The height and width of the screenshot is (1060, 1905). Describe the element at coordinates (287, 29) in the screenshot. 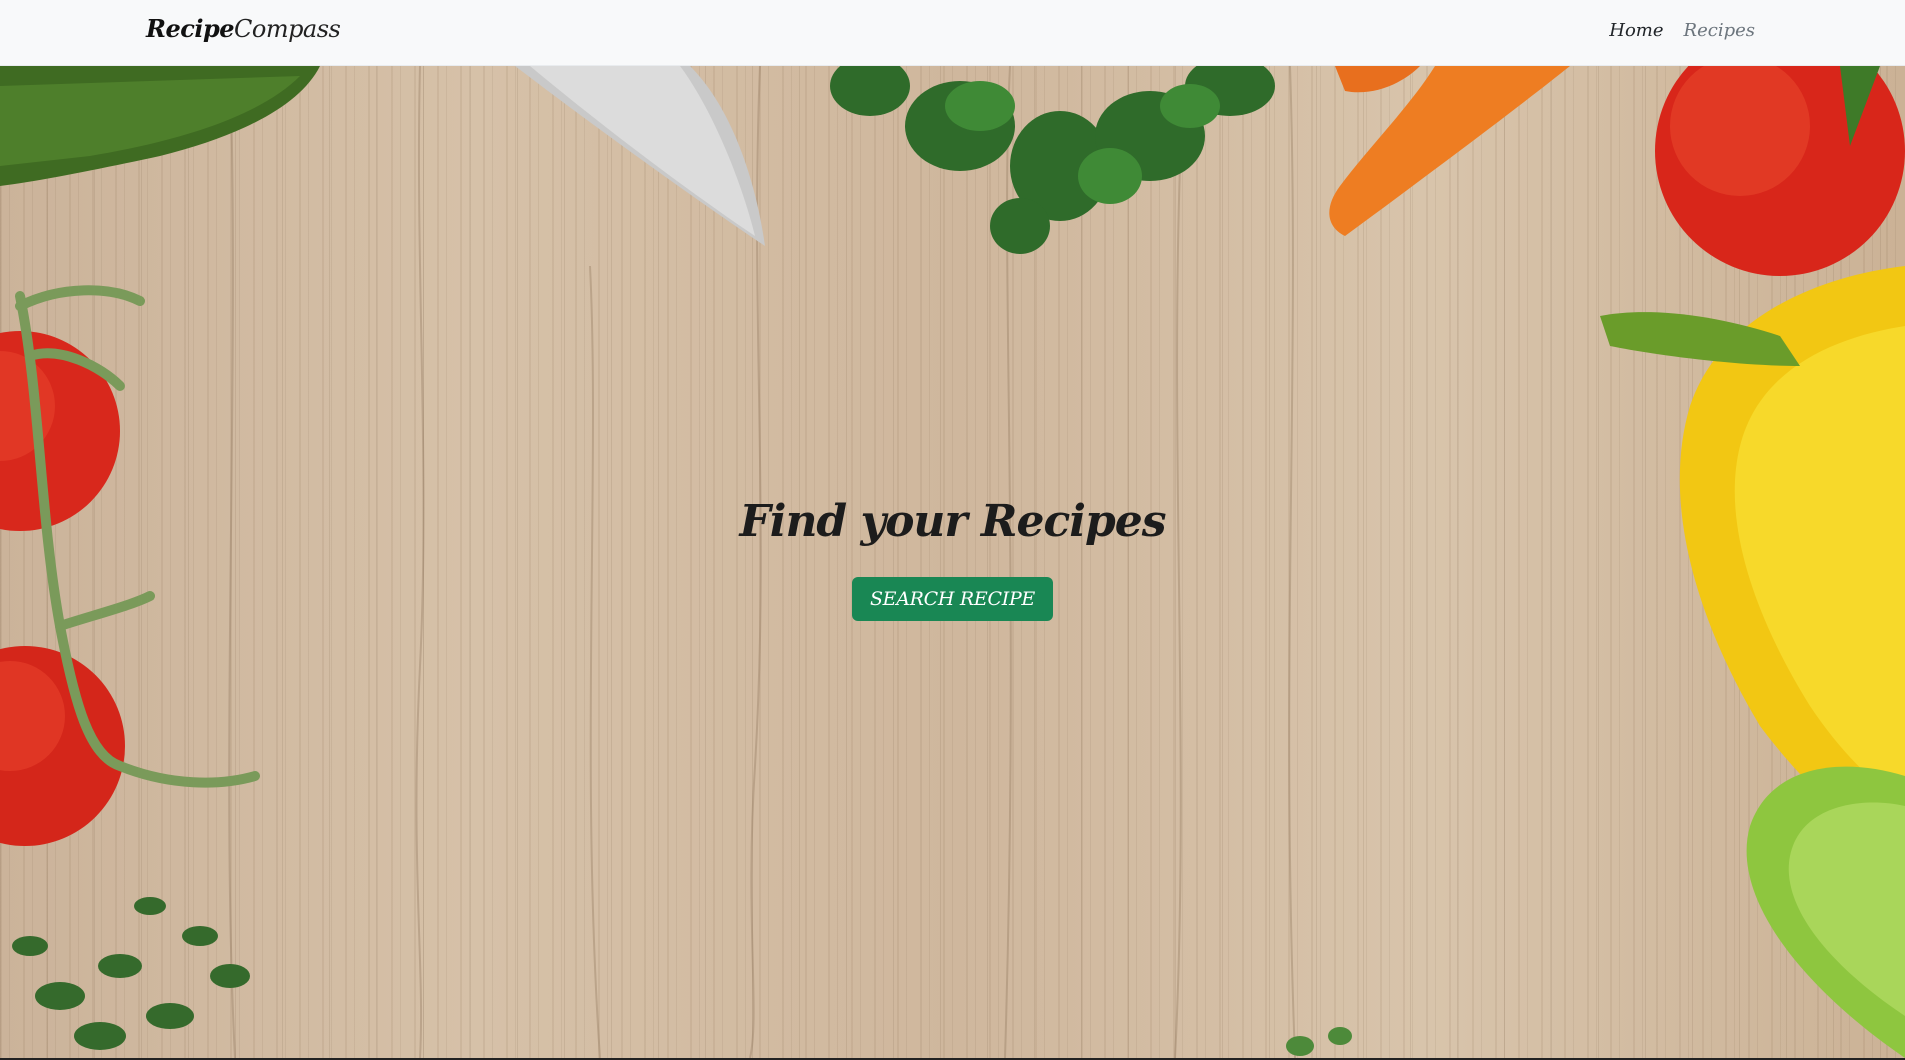

I see `brand-light-text: Compass` at that location.